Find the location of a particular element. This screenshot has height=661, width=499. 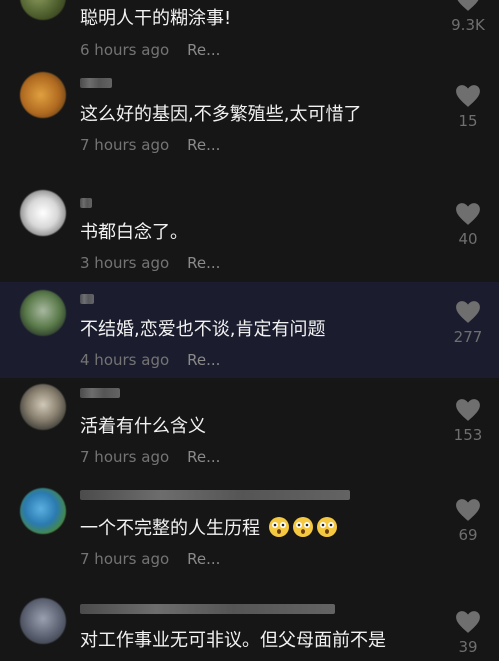

like-button: 153 is located at coordinates (464, 421).